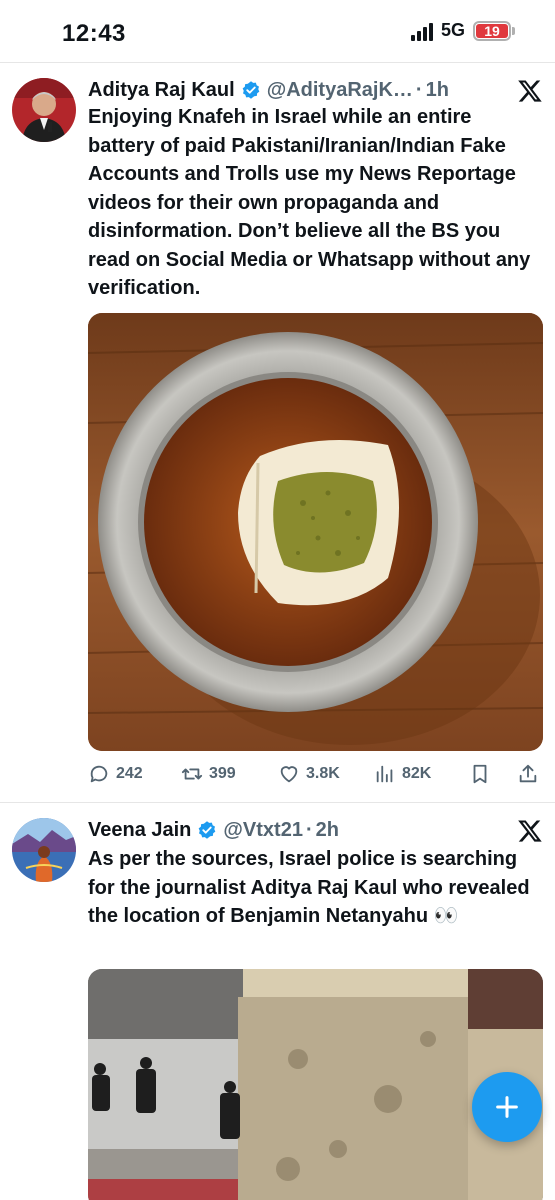 The image size is (555, 1200). What do you see at coordinates (192, 774) in the screenshot?
I see `repost-icon` at bounding box center [192, 774].